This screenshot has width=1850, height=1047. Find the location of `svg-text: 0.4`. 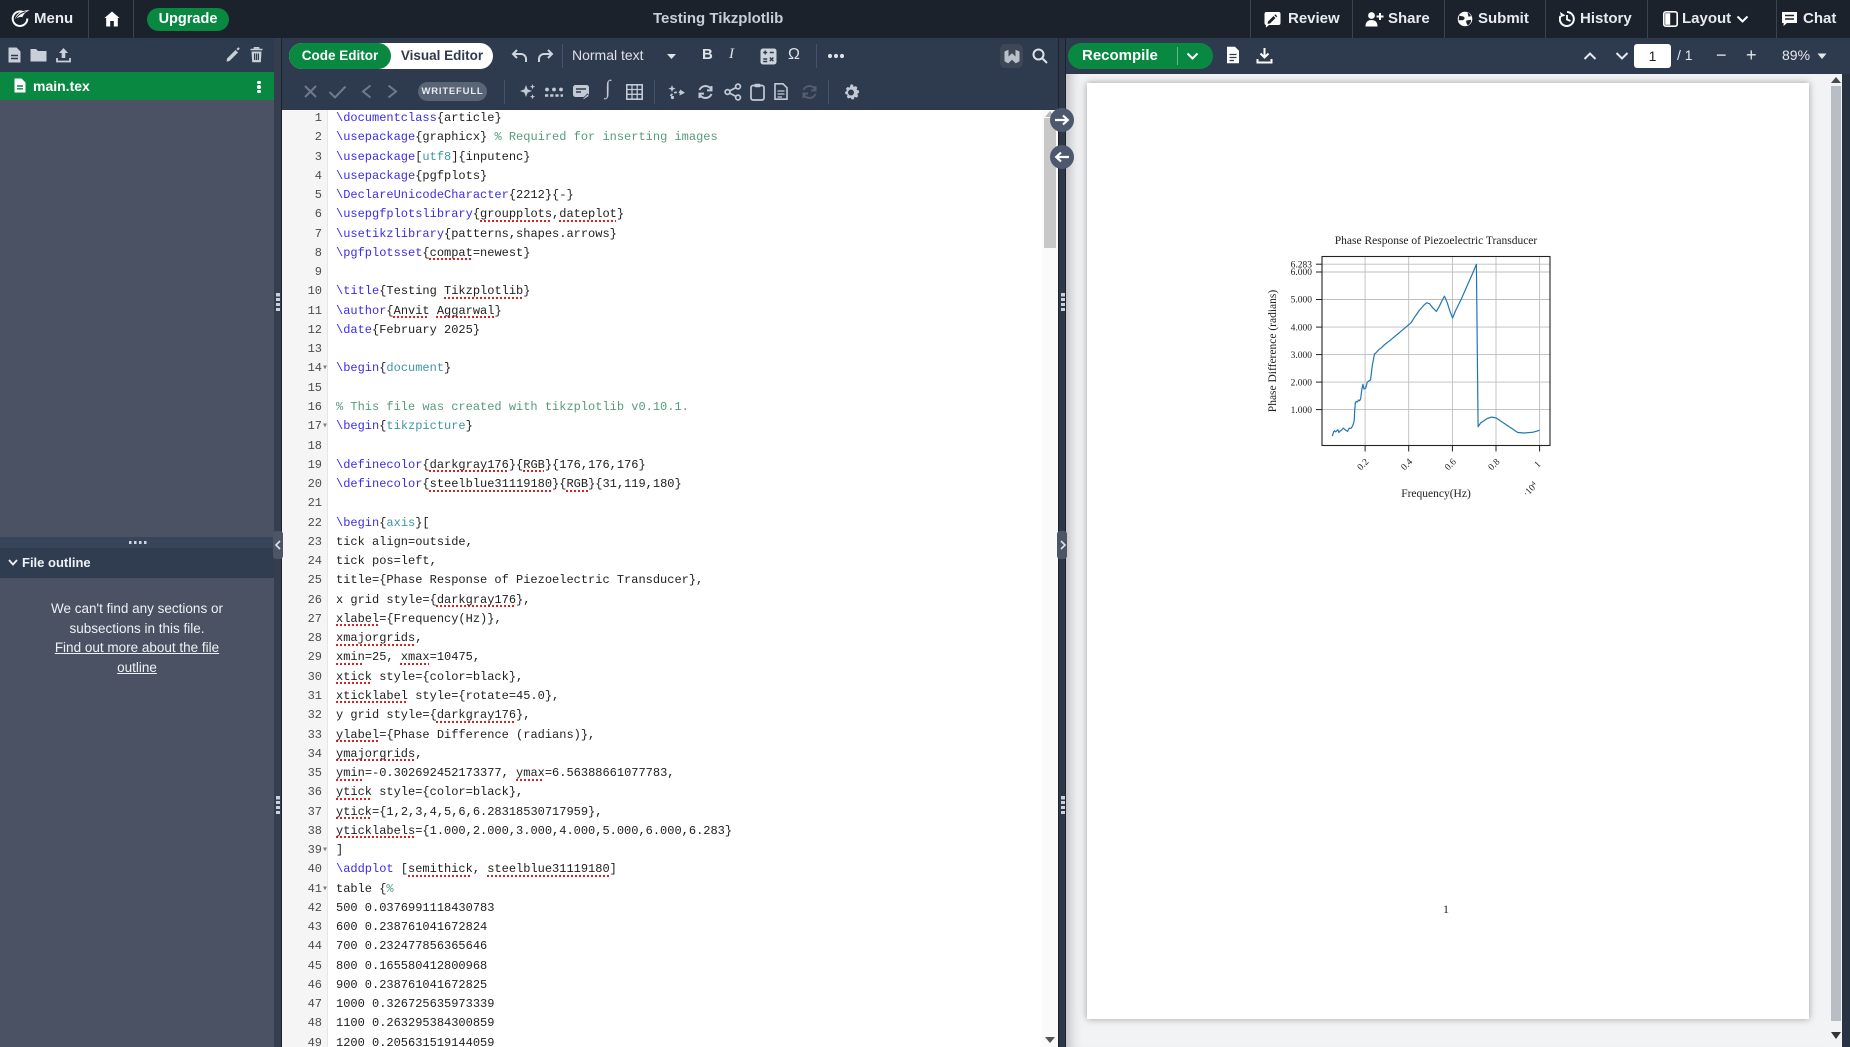

svg-text: 0.4 is located at coordinates (1408, 465).